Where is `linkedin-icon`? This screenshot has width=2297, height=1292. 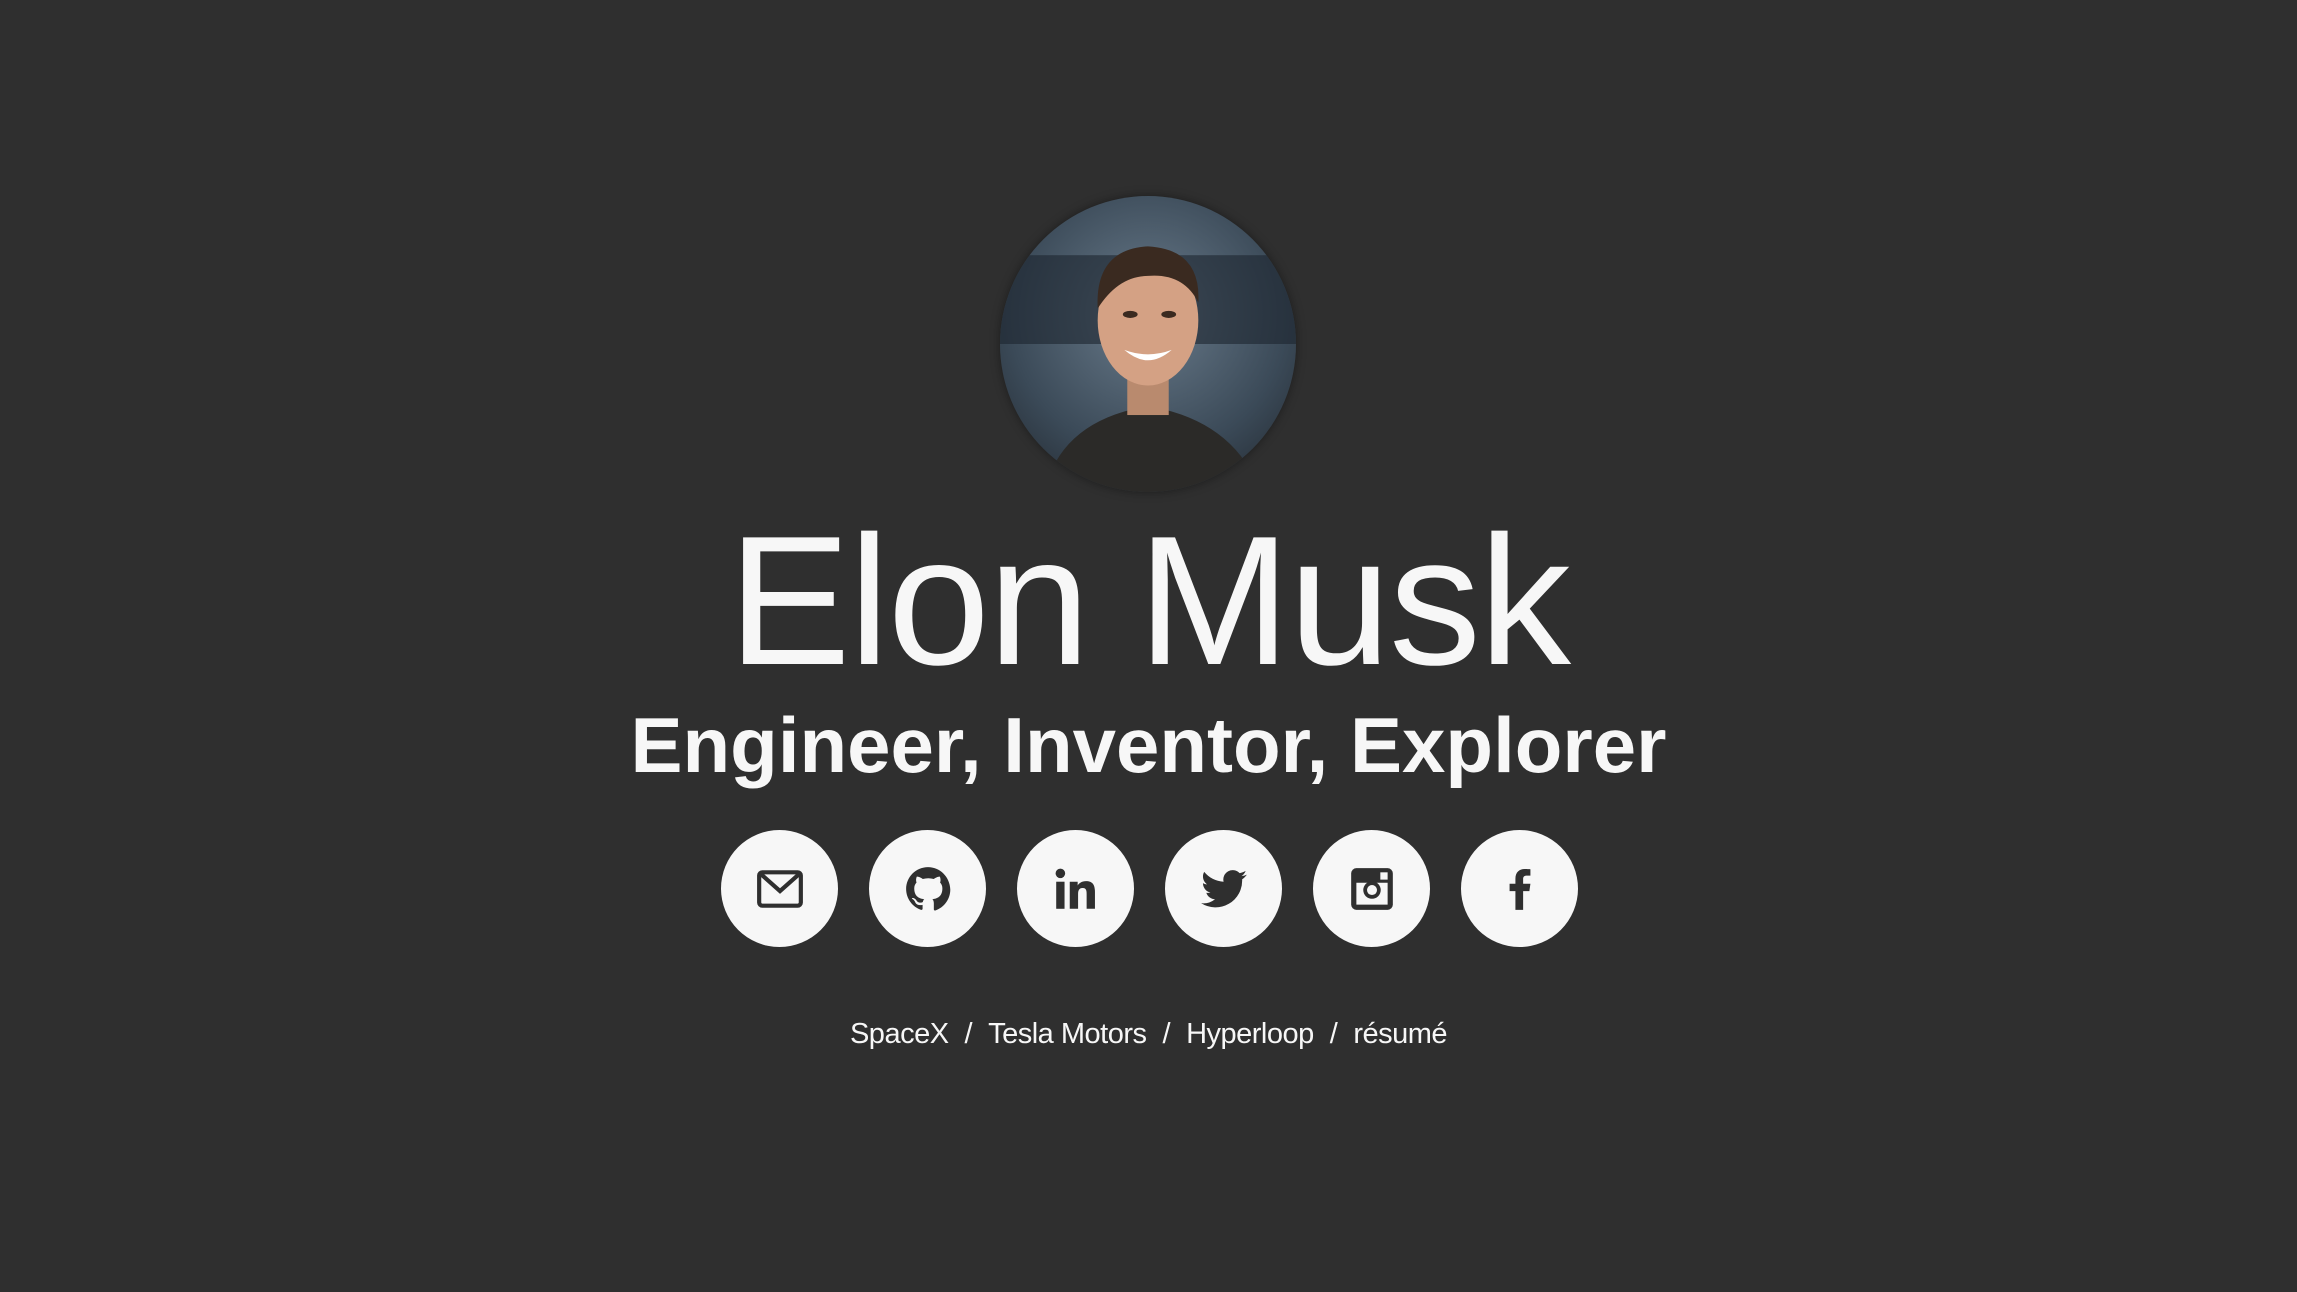 linkedin-icon is located at coordinates (1075, 888).